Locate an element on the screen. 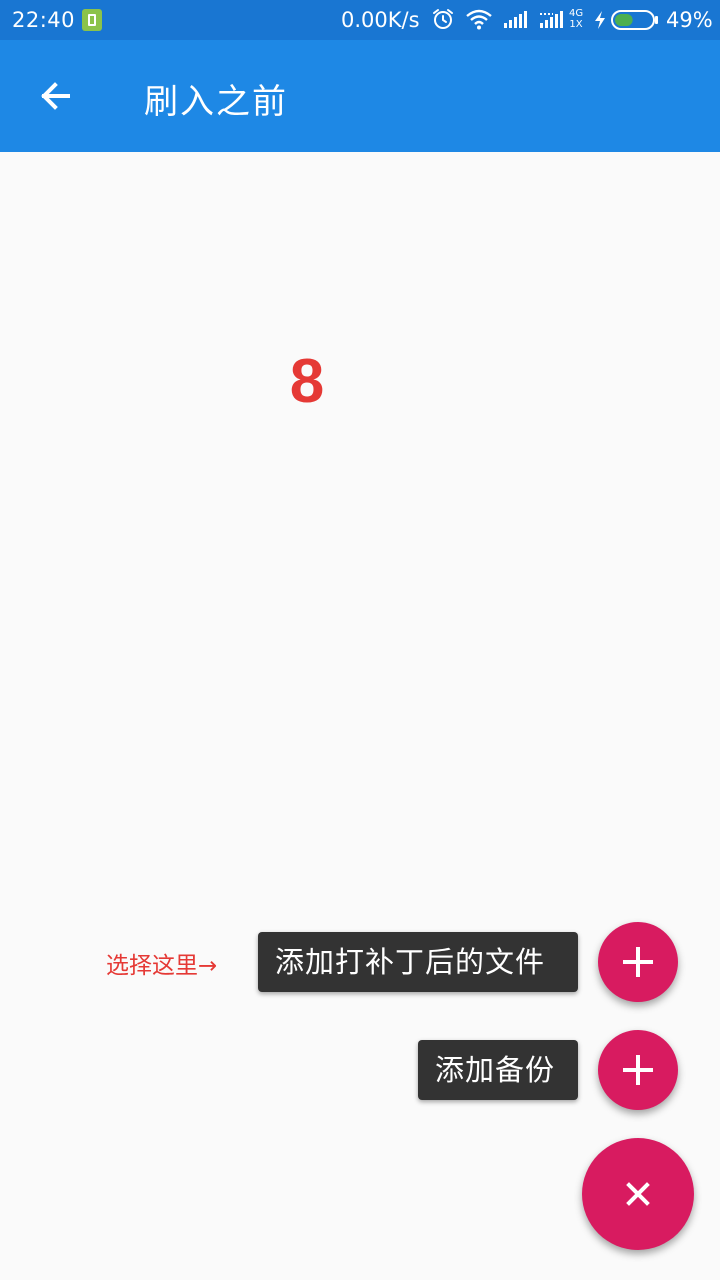 The height and width of the screenshot is (1280, 720). status-bar: 22:40 0.00K/s 4G 1X 49% is located at coordinates (360, 20).